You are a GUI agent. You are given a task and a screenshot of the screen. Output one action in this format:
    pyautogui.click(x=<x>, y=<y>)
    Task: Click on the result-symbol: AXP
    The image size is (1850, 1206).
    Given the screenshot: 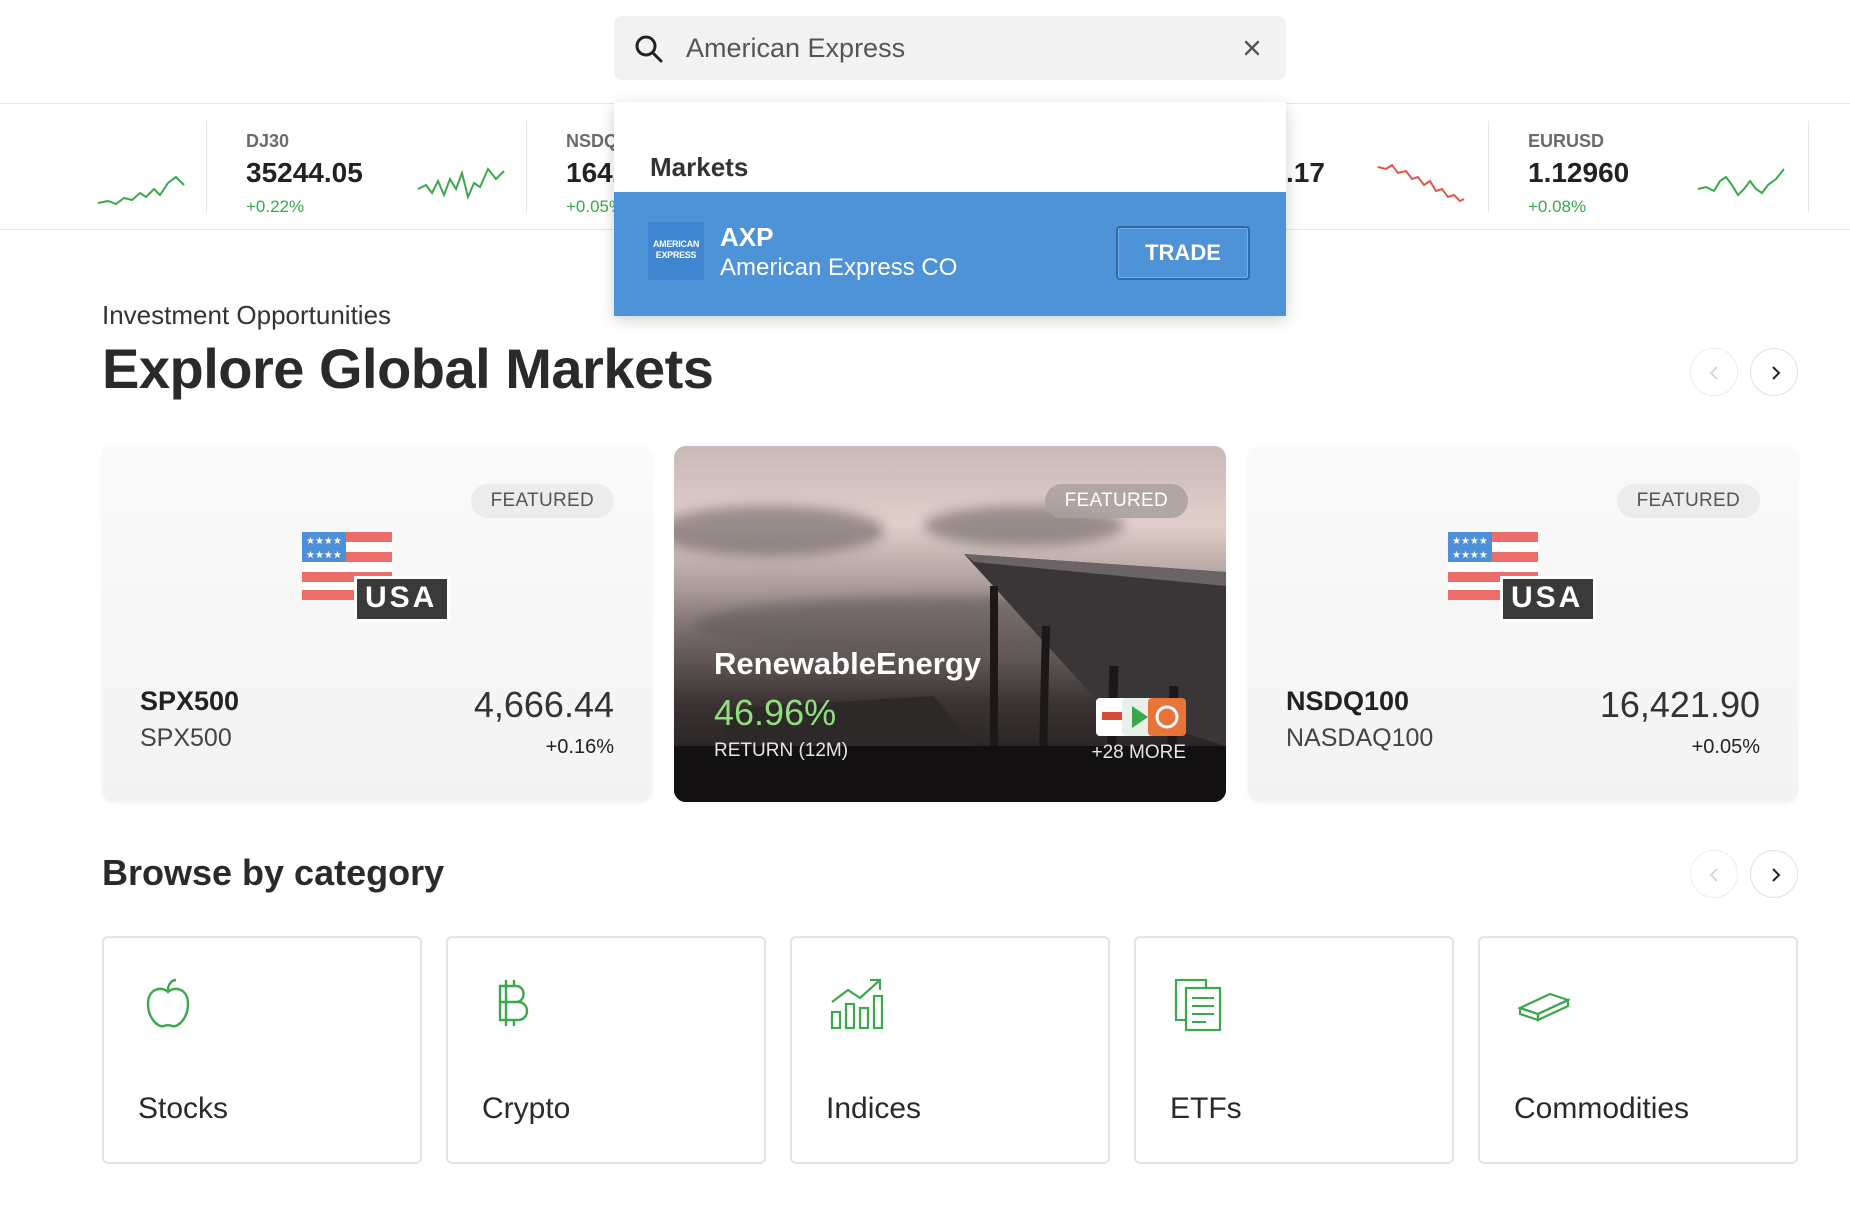 What is the action you would take?
    pyautogui.click(x=747, y=237)
    